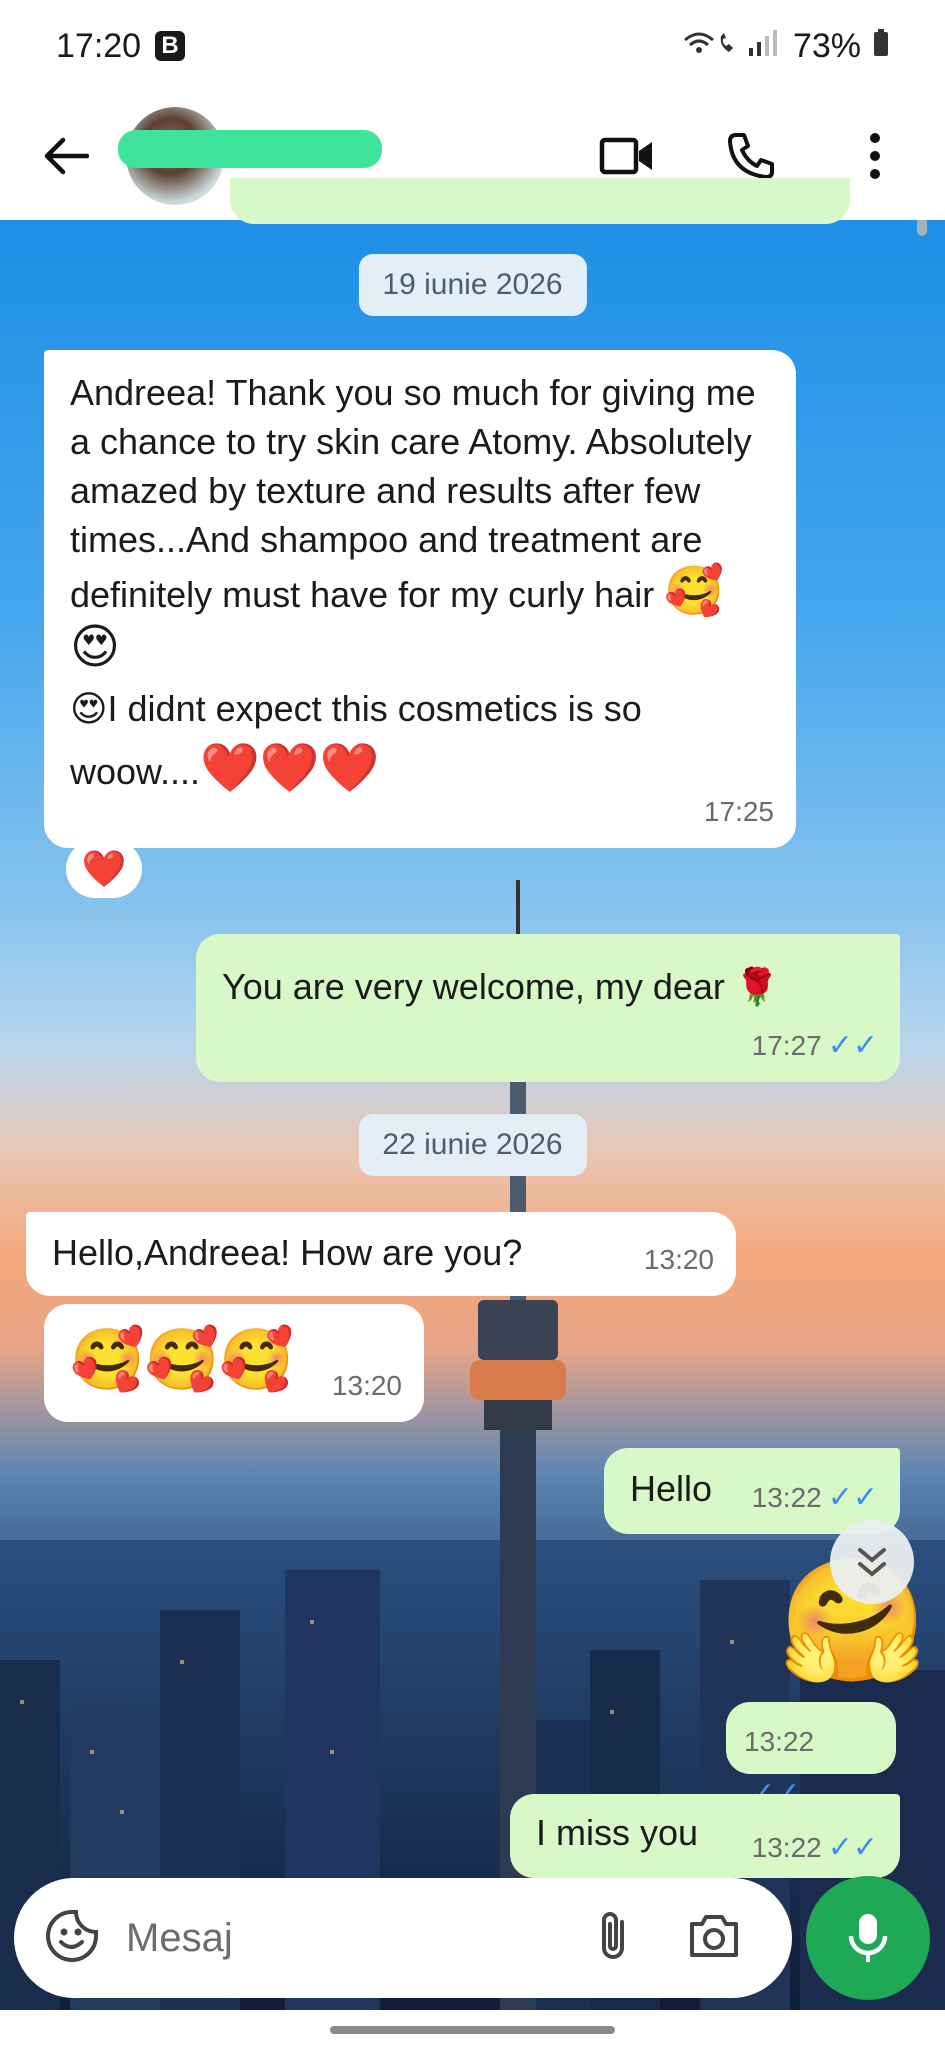 The height and width of the screenshot is (2048, 945). I want to click on voice-call-icon, so click(751, 156).